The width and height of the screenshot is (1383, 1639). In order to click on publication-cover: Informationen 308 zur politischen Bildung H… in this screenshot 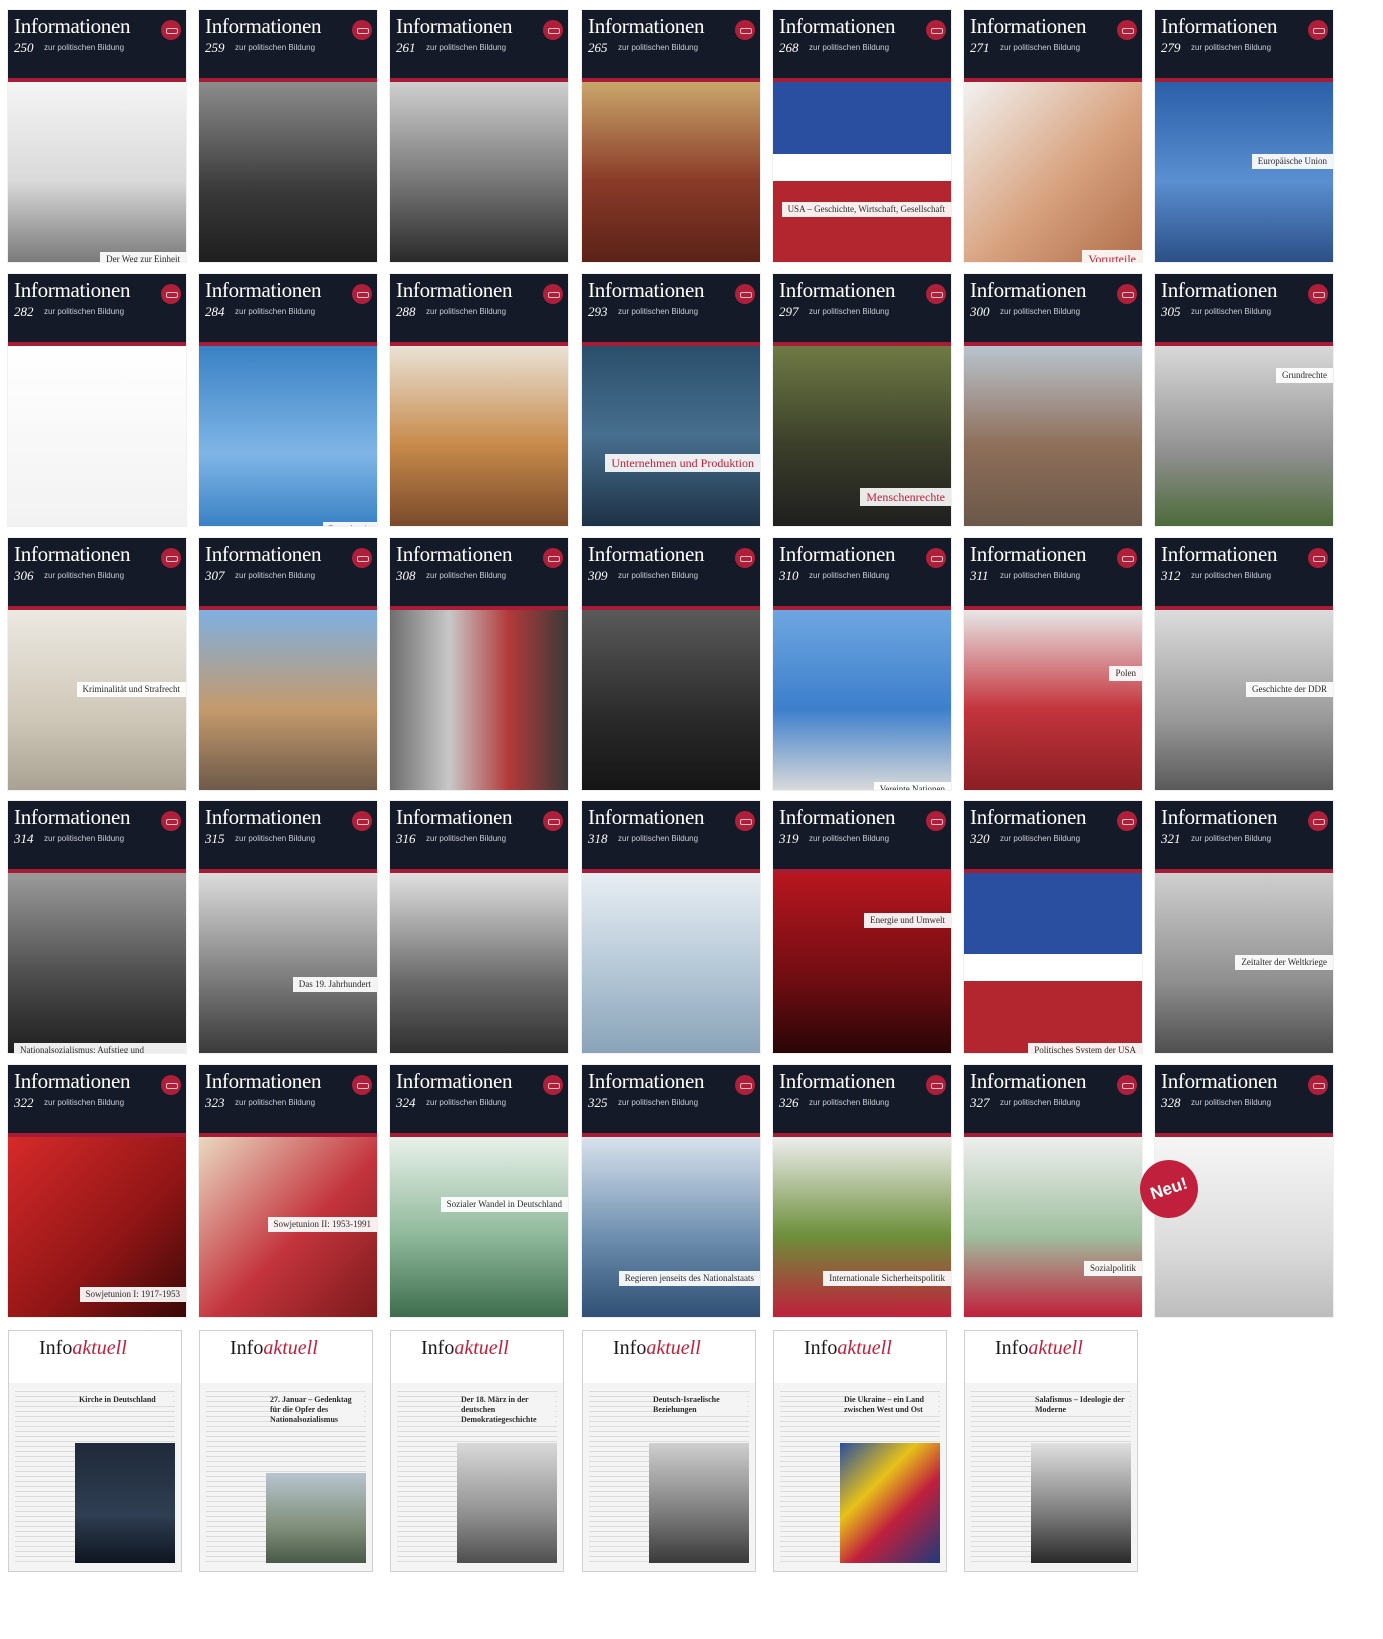, I will do `click(479, 664)`.